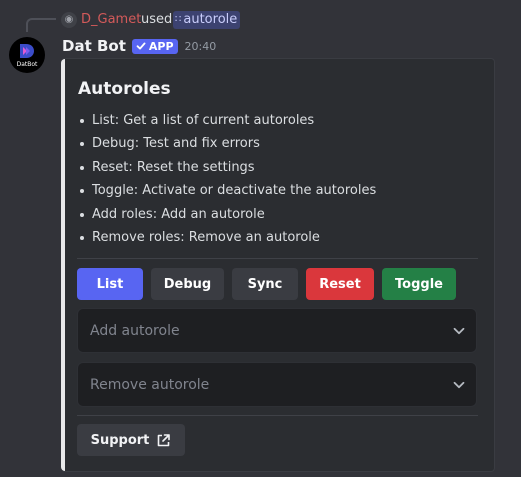 The width and height of the screenshot is (521, 477). I want to click on debug-button: Debug, so click(187, 284).